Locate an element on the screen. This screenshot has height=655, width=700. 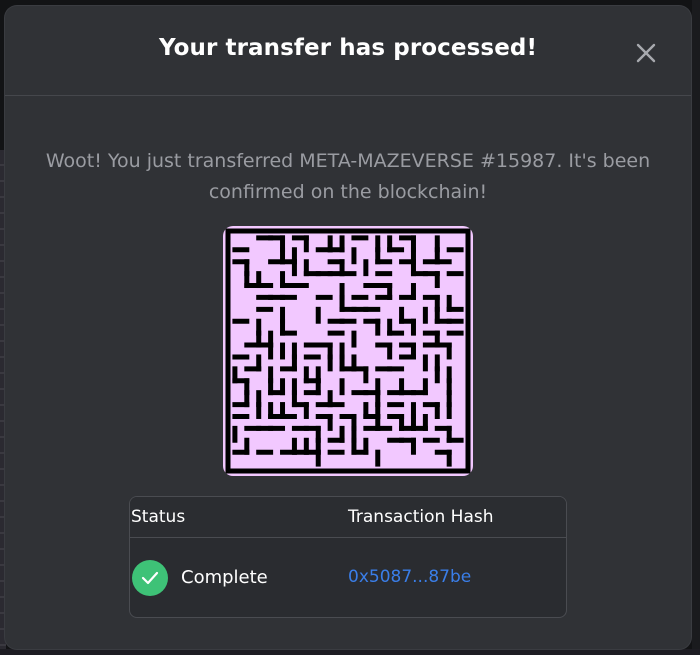
close-icon is located at coordinates (646, 53).